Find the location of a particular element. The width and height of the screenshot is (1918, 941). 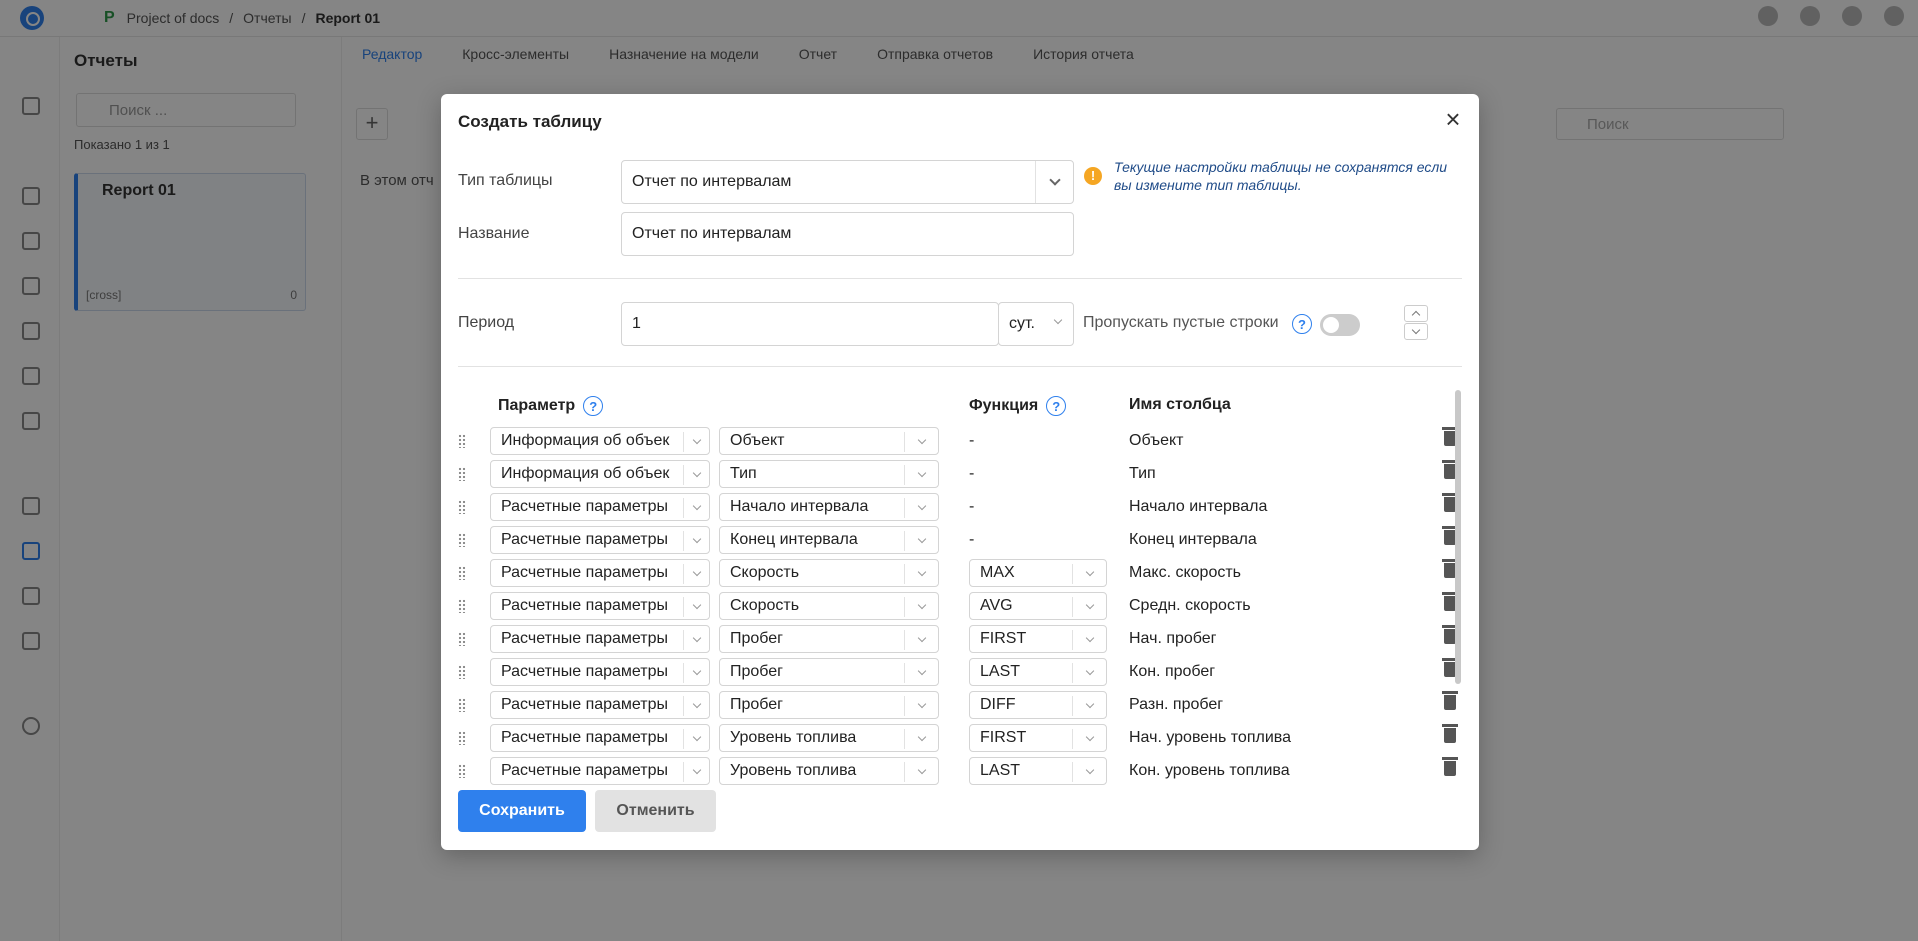

column-header-name: Имя столбца is located at coordinates (1180, 405).